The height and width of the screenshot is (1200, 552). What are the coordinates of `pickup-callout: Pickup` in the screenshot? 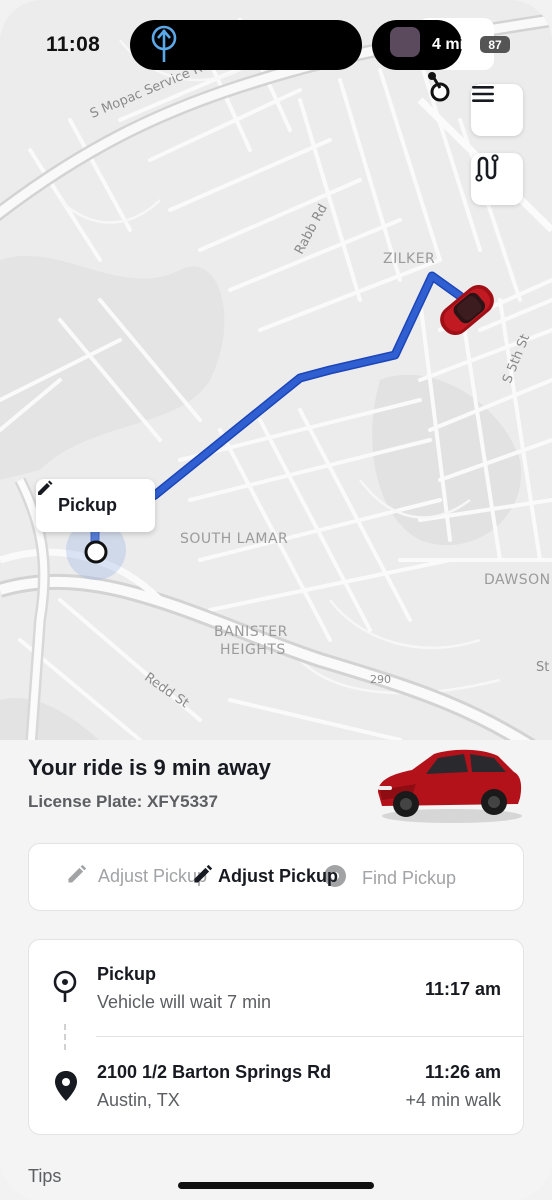 It's located at (95, 505).